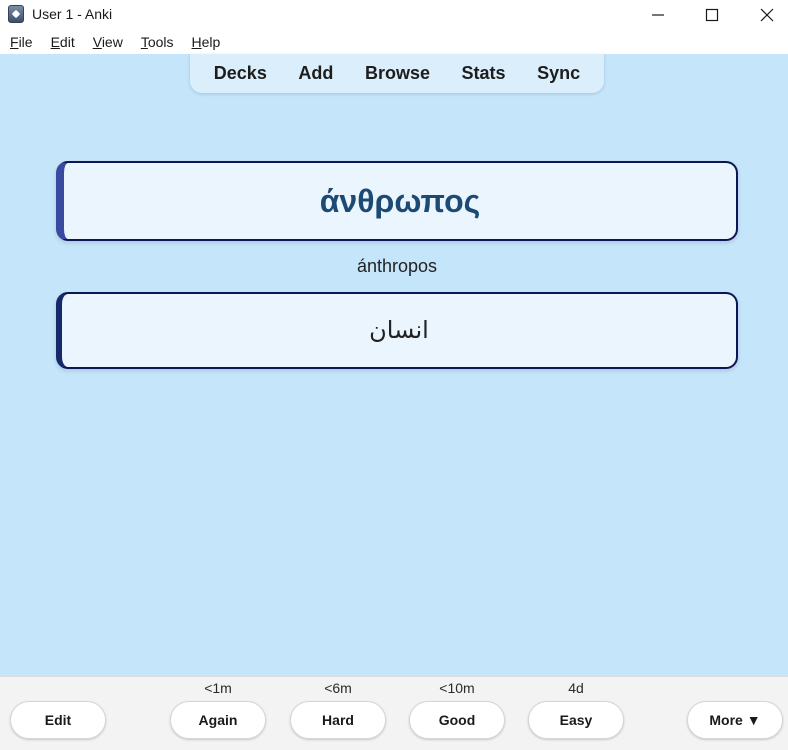 Image resolution: width=788 pixels, height=750 pixels. I want to click on close-button, so click(766, 15).